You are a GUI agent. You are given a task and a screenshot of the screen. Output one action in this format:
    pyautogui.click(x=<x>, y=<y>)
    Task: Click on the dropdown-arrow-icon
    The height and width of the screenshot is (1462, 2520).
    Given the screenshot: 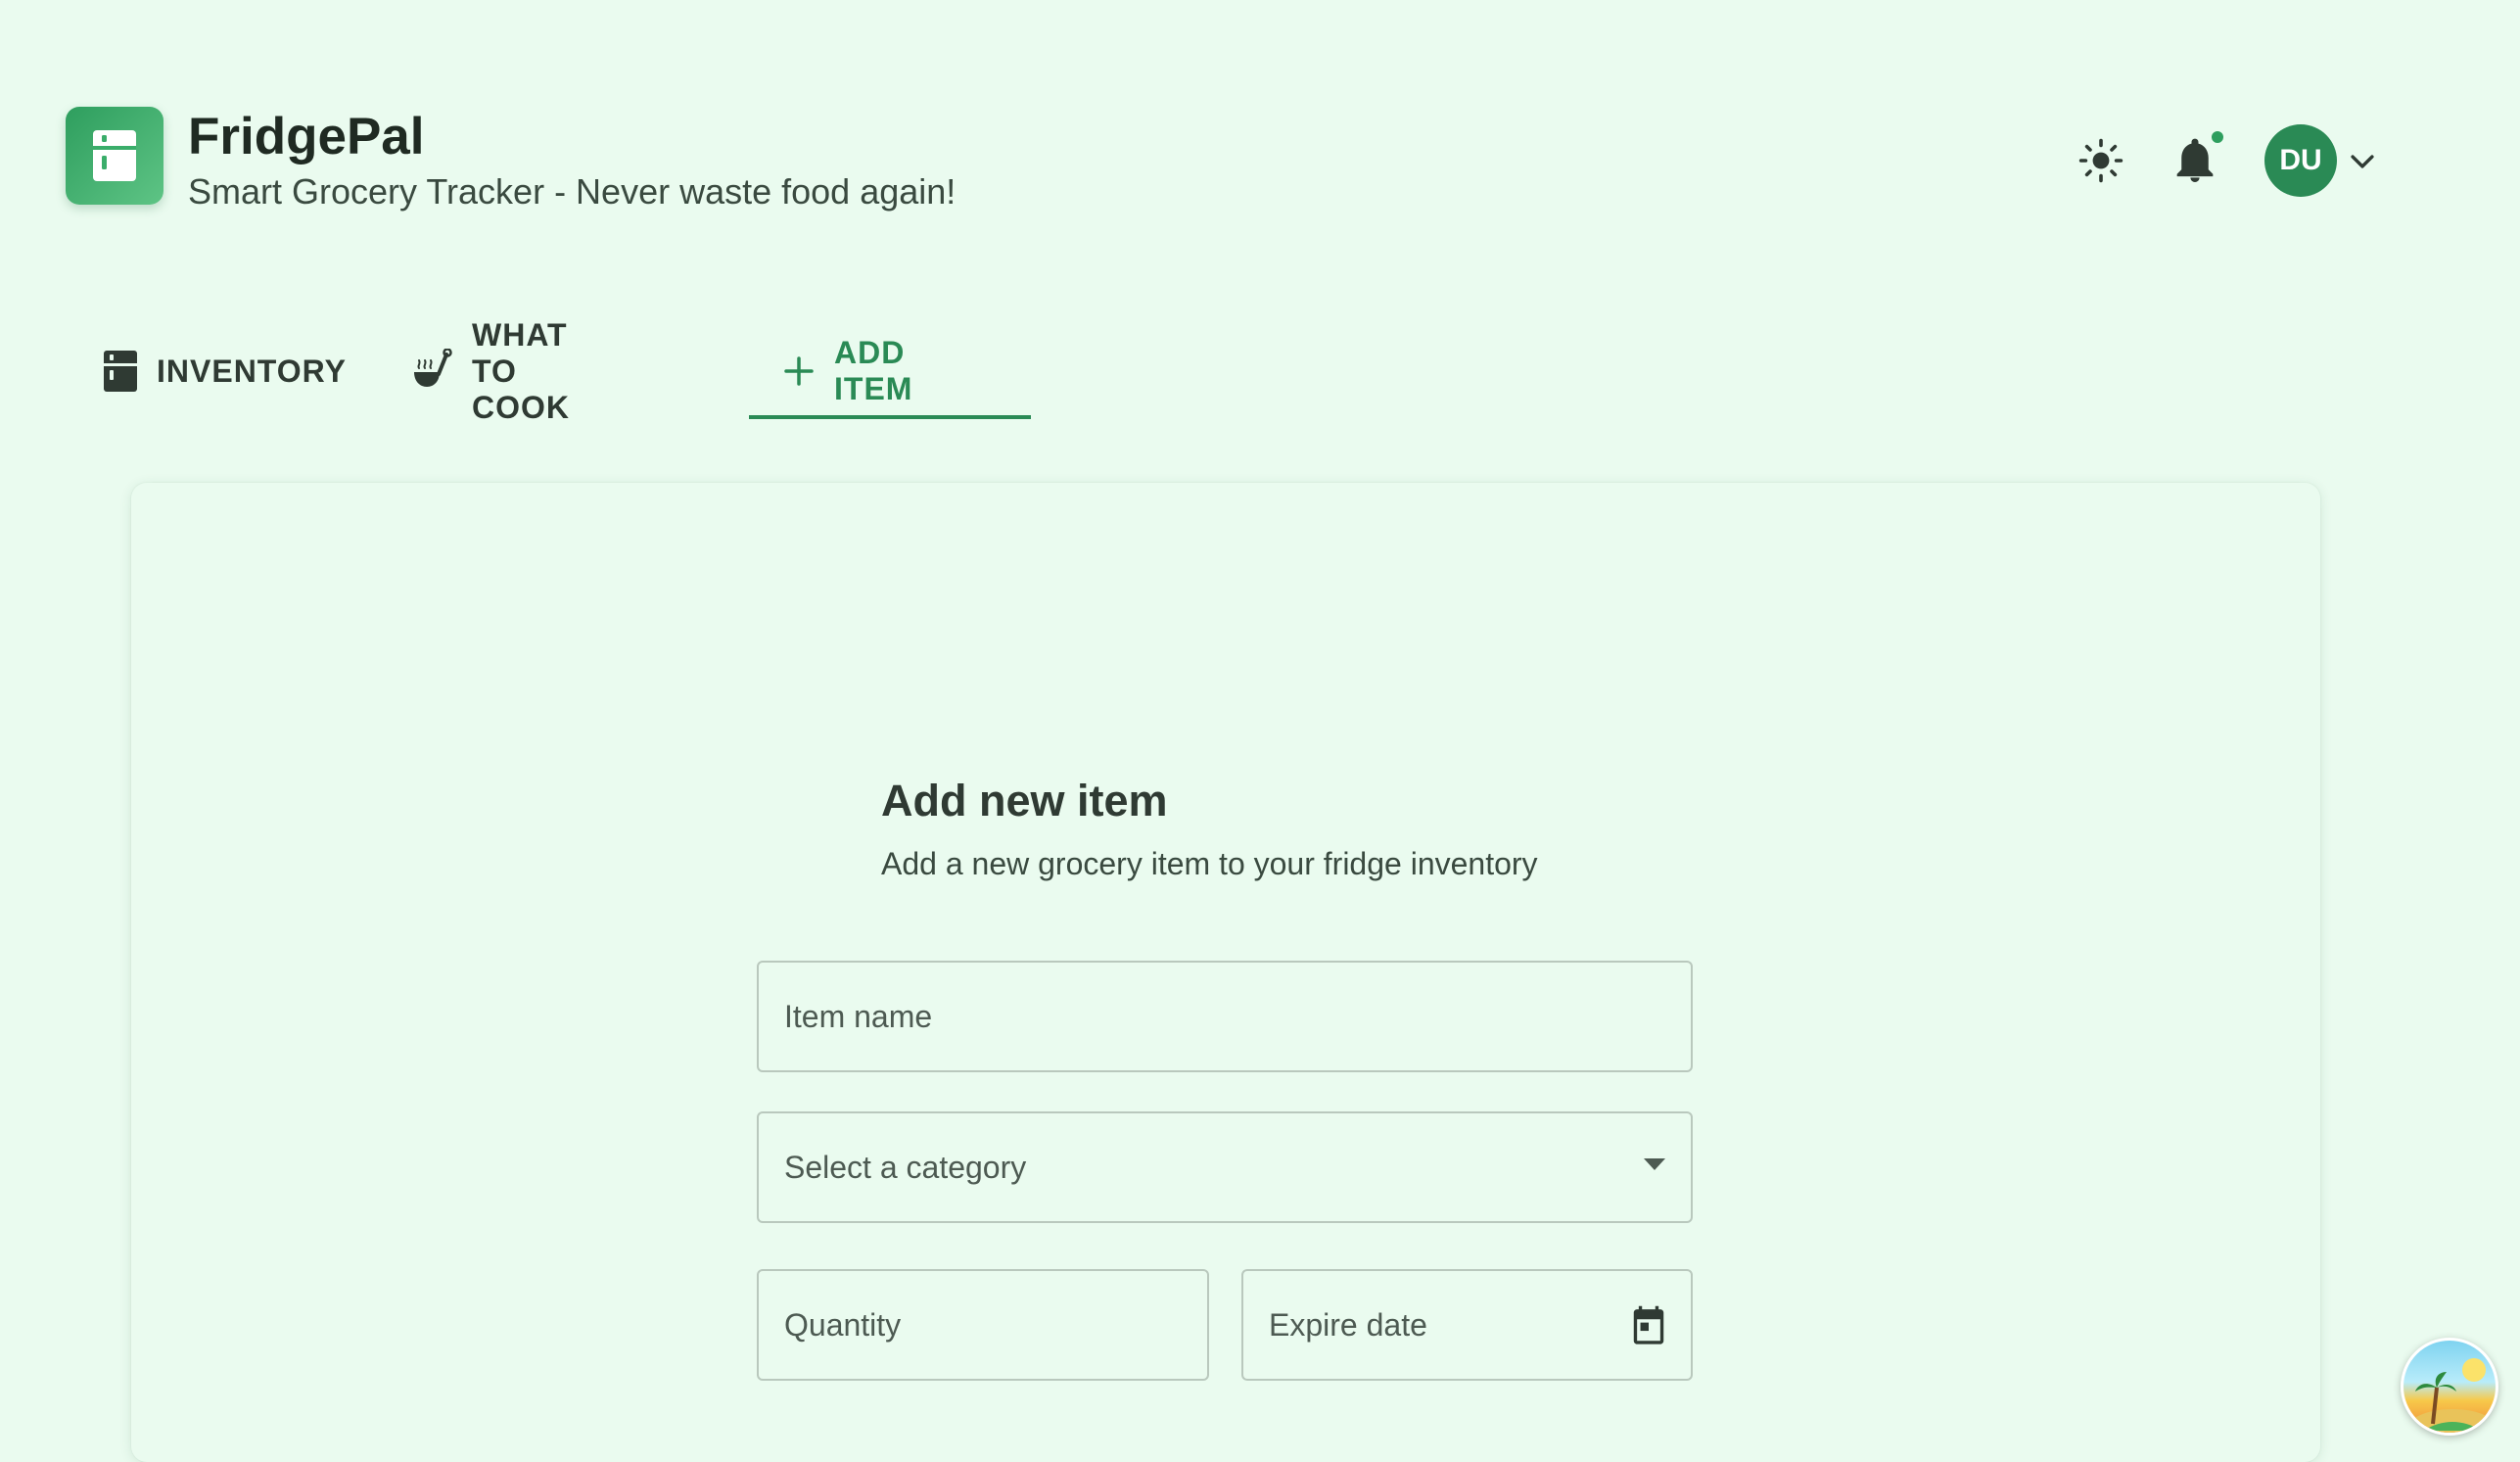 What is the action you would take?
    pyautogui.click(x=1654, y=1164)
    